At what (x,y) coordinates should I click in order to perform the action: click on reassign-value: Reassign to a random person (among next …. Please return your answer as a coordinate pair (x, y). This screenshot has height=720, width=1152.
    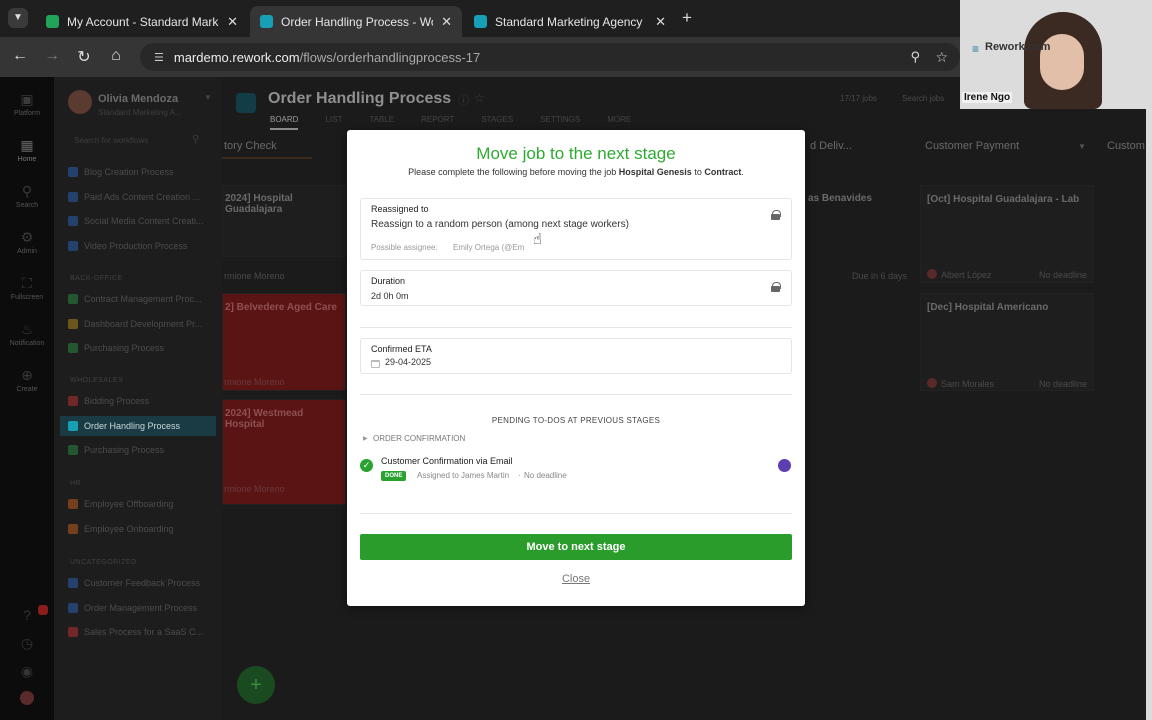
    Looking at the image, I should click on (500, 224).